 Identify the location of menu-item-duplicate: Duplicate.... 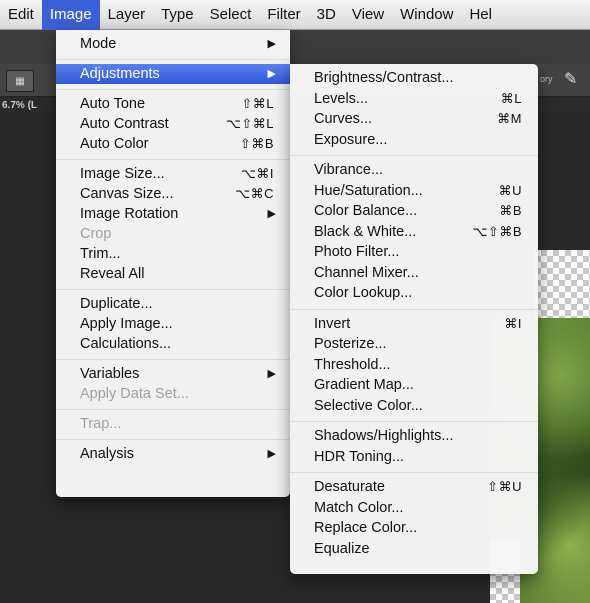
(173, 304).